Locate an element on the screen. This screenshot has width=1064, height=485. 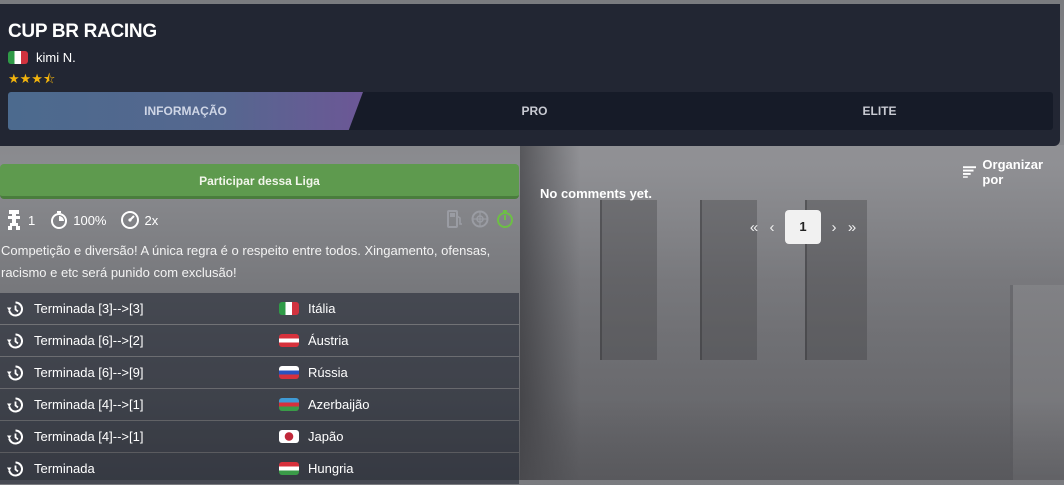
tab-elite: ELITE is located at coordinates (879, 111).